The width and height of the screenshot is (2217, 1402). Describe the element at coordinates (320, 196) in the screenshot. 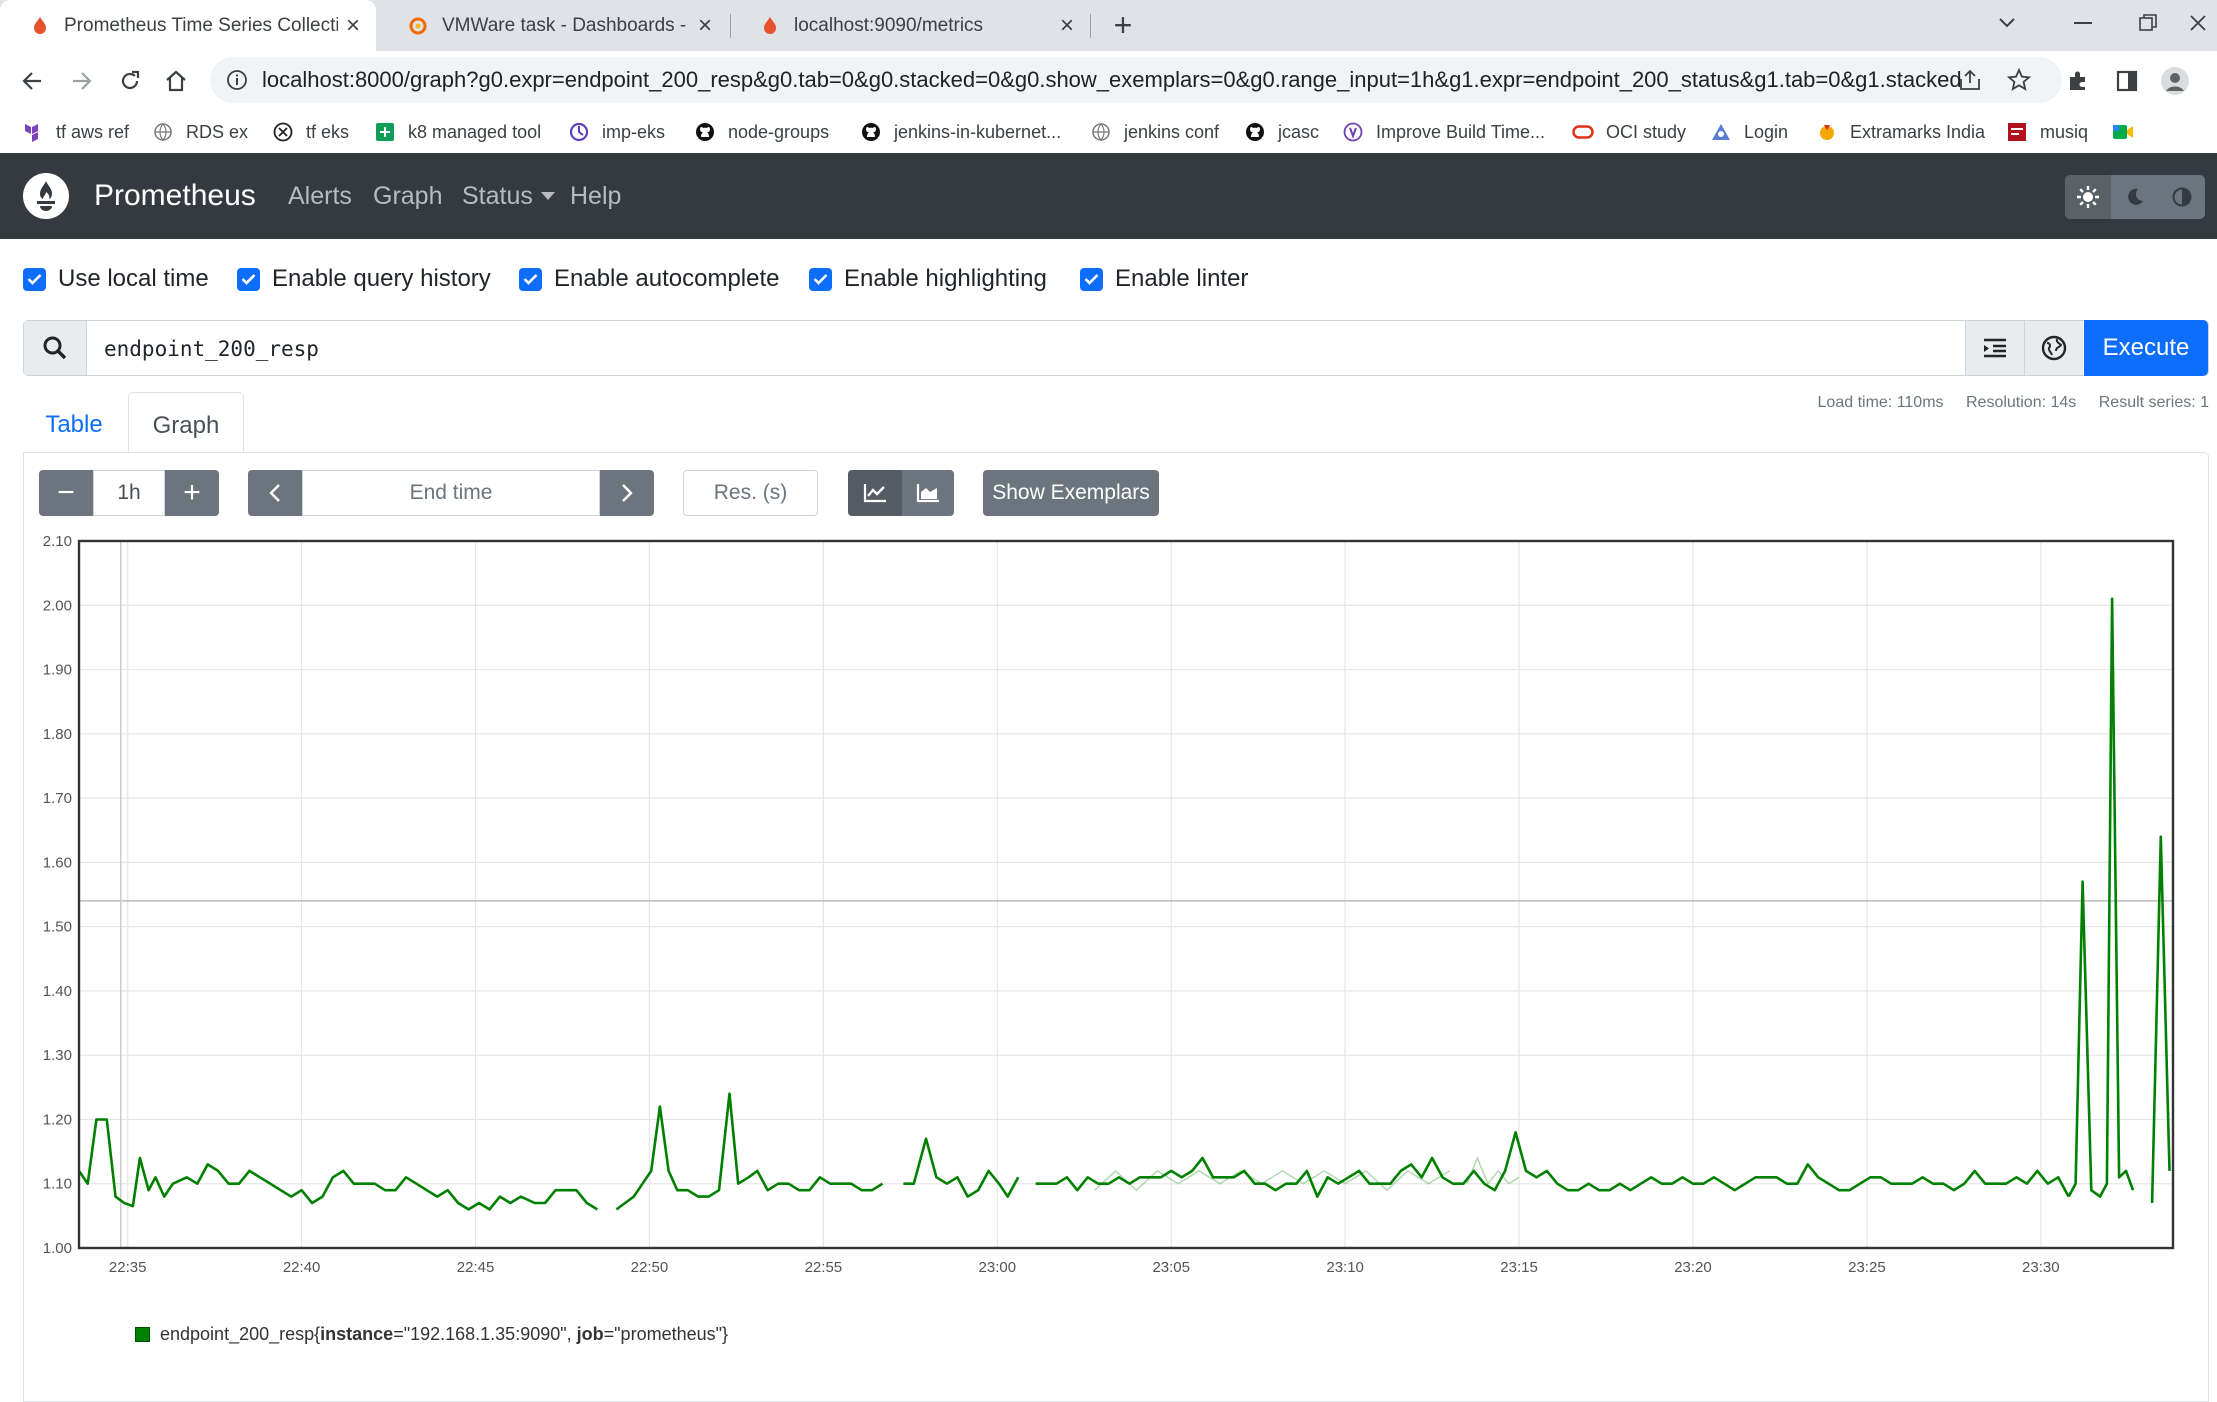

I see `nav-alerts: Alerts` at that location.